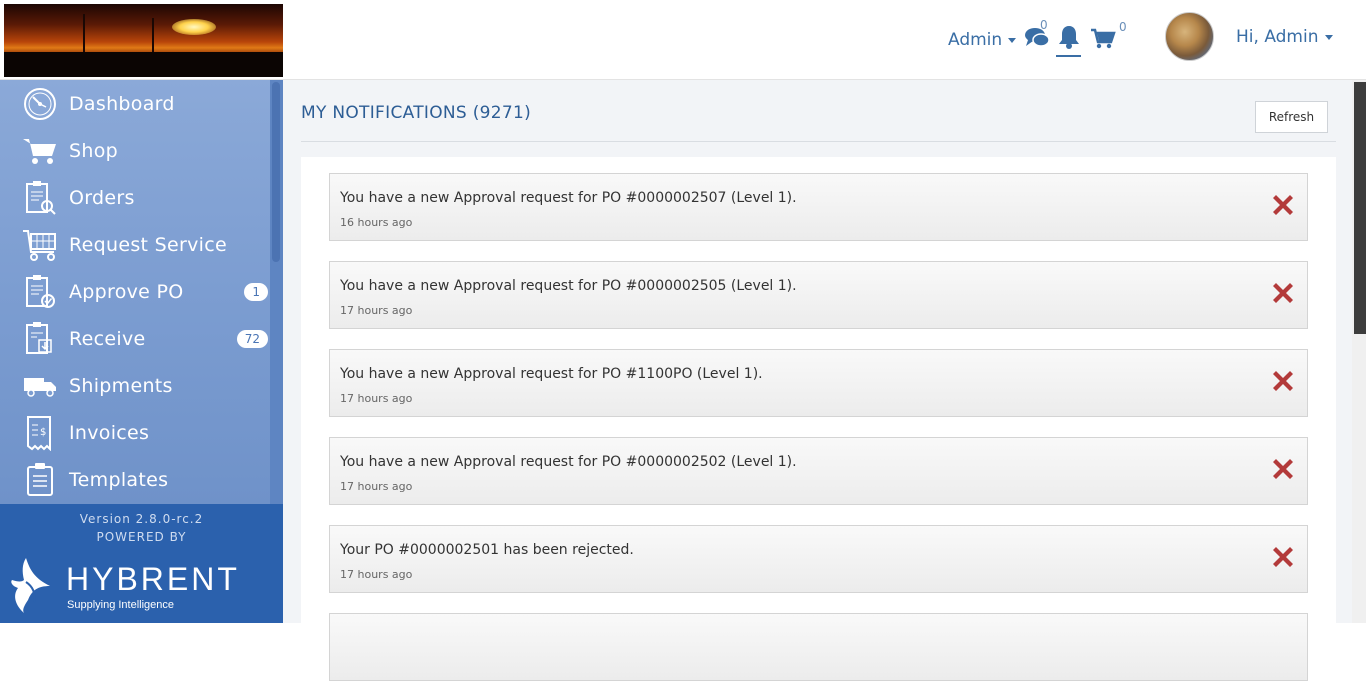 The height and width of the screenshot is (681, 1366). What do you see at coordinates (256, 291) in the screenshot?
I see `approve-po-count-badge: 1` at bounding box center [256, 291].